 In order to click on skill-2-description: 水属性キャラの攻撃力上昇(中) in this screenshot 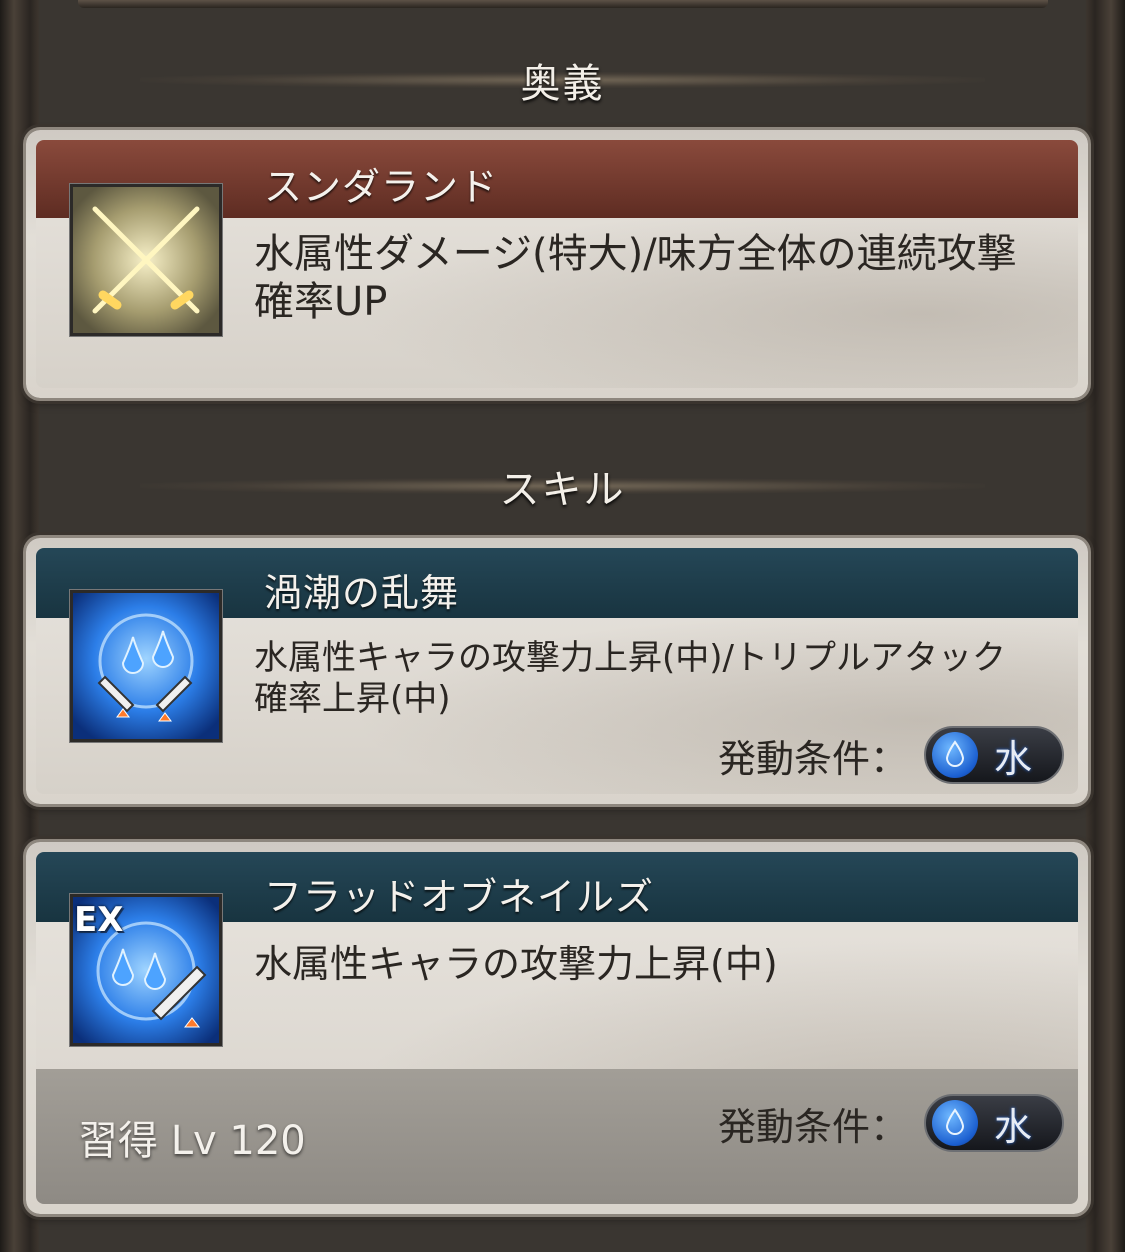, I will do `click(516, 964)`.